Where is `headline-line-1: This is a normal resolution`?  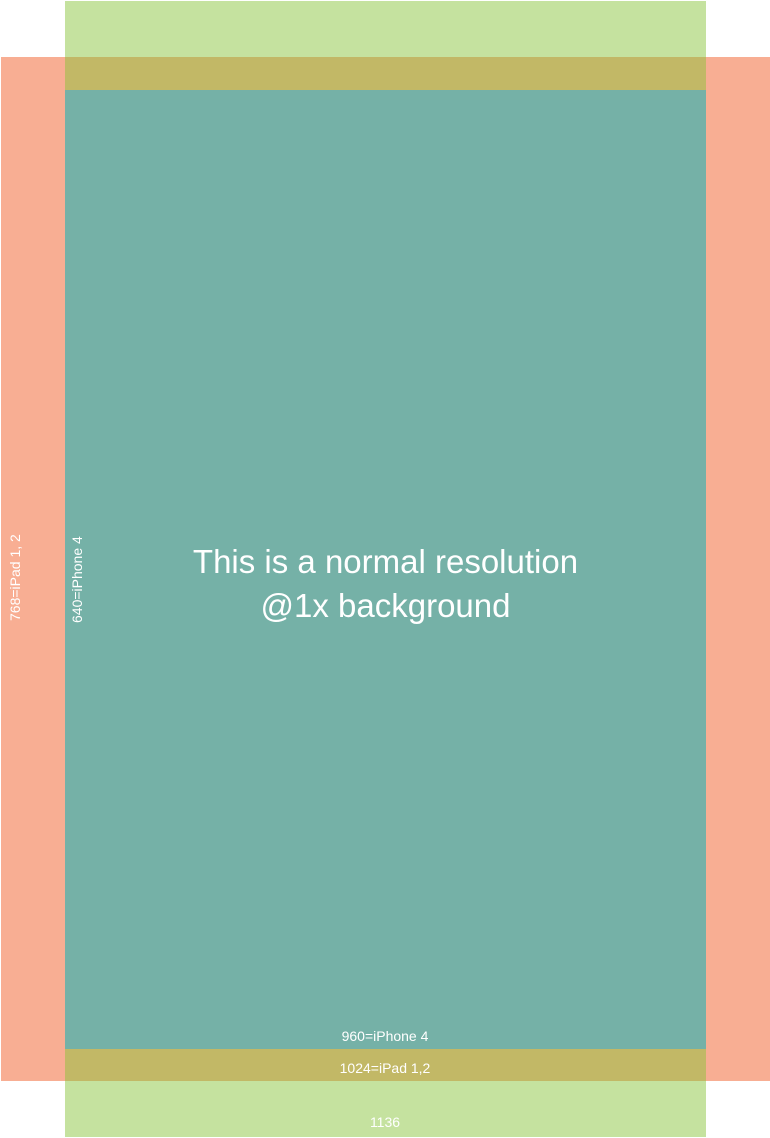
headline-line-1: This is a normal resolution is located at coordinates (385, 561).